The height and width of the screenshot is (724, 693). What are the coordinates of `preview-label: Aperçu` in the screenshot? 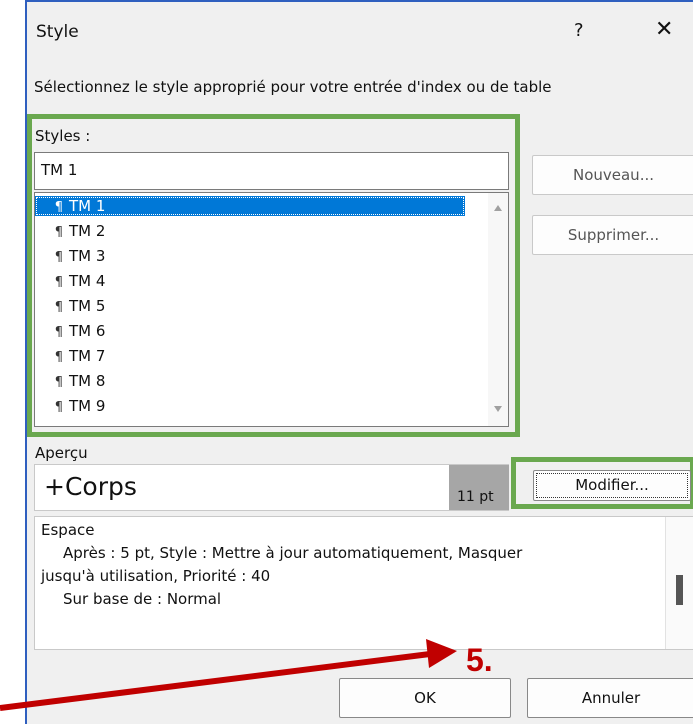 It's located at (61, 453).